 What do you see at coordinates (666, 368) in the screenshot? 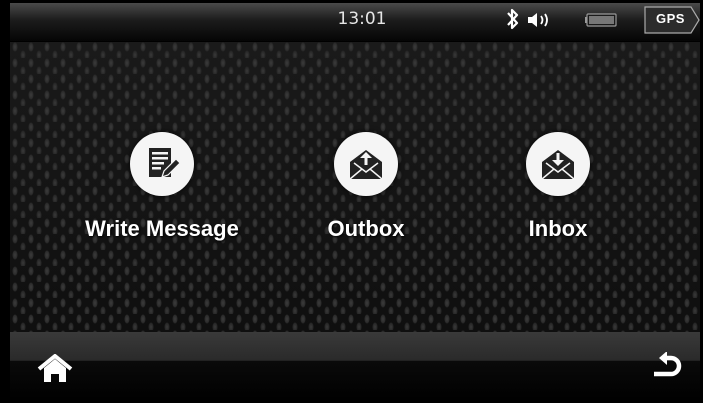
I see `back-icon` at bounding box center [666, 368].